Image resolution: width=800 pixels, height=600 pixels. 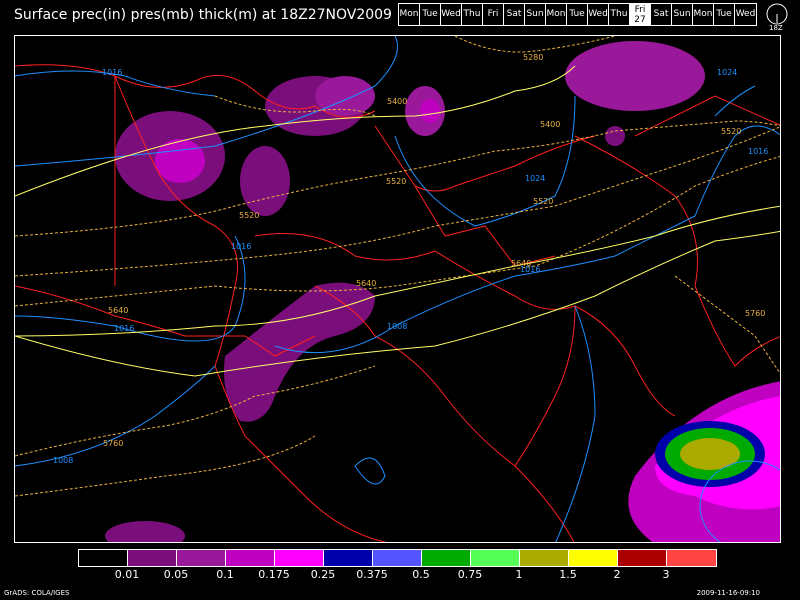 I want to click on colorbar-tick-label: 1.5, so click(x=568, y=574).